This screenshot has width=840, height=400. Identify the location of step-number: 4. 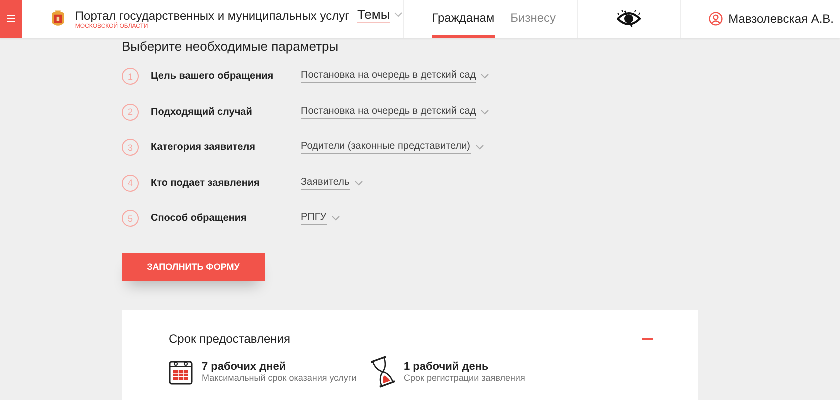
(130, 183).